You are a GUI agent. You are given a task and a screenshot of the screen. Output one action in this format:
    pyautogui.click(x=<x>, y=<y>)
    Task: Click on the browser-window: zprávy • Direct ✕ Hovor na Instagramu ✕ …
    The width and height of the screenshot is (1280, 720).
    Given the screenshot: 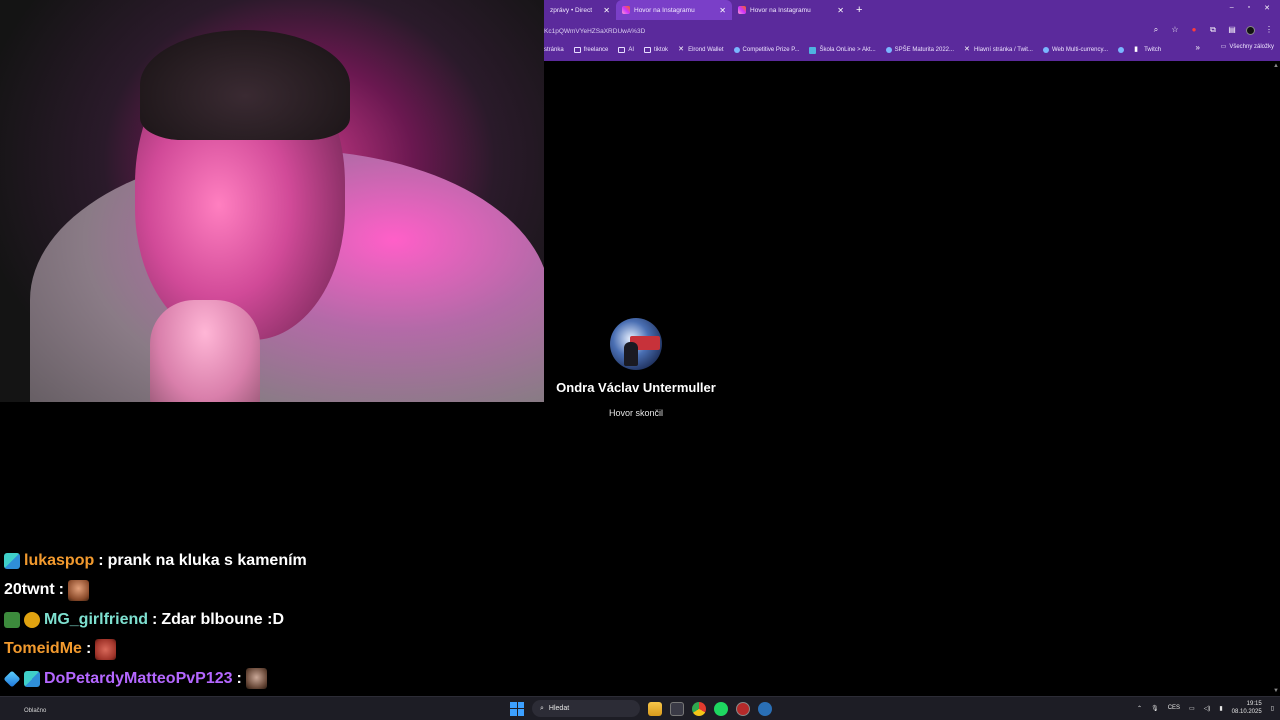 What is the action you would take?
    pyautogui.click(x=912, y=30)
    